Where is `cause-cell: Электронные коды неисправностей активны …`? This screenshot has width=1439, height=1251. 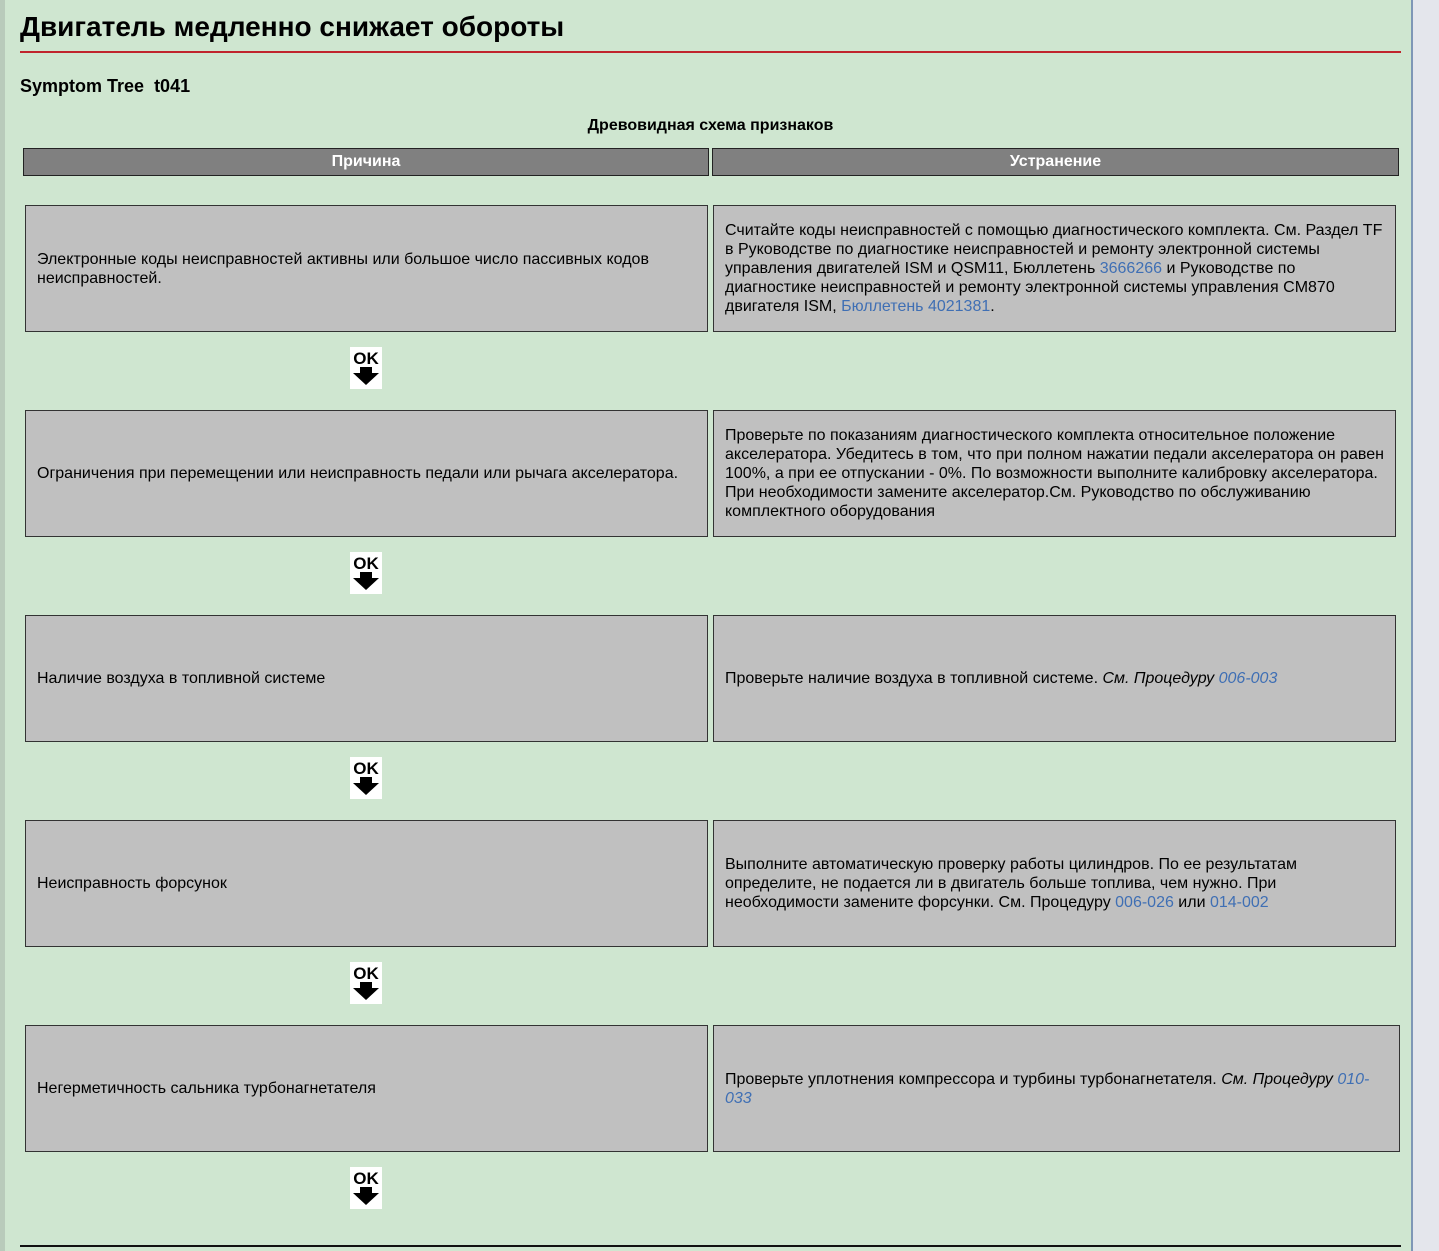 cause-cell: Электронные коды неисправностей активны … is located at coordinates (366, 268).